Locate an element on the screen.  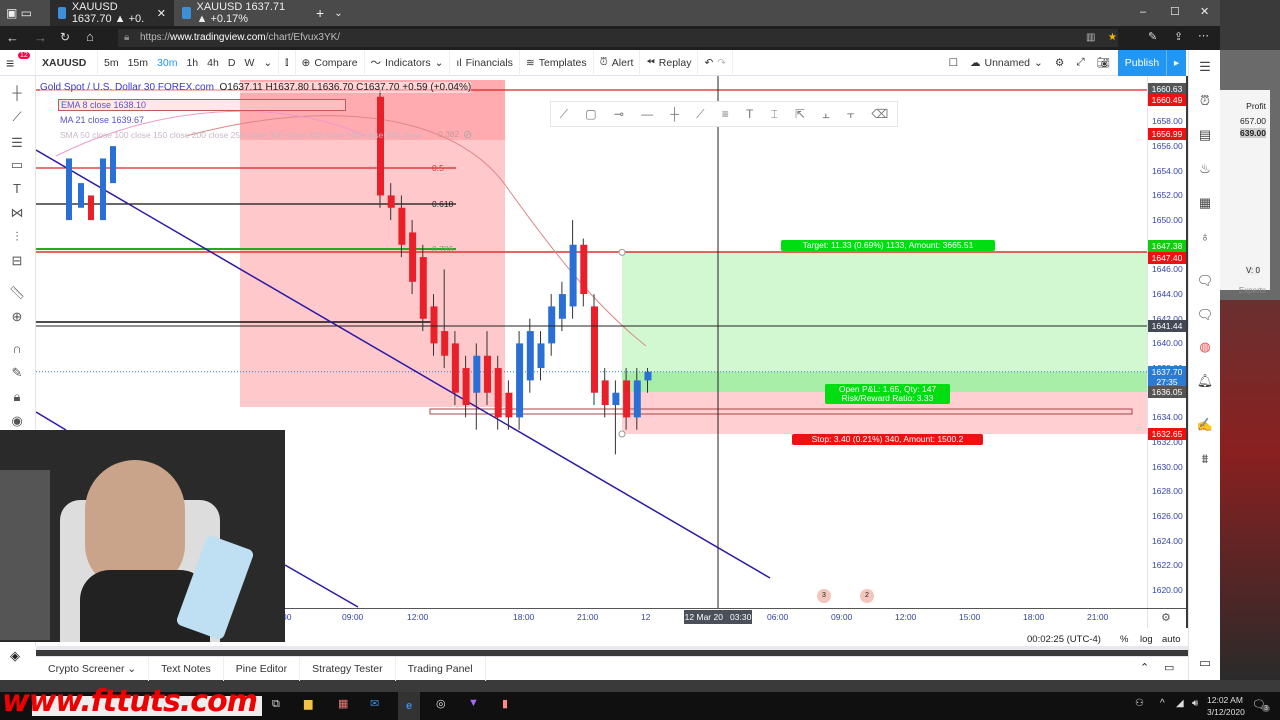
minimize-icon: – is located at coordinates (1143, 12).